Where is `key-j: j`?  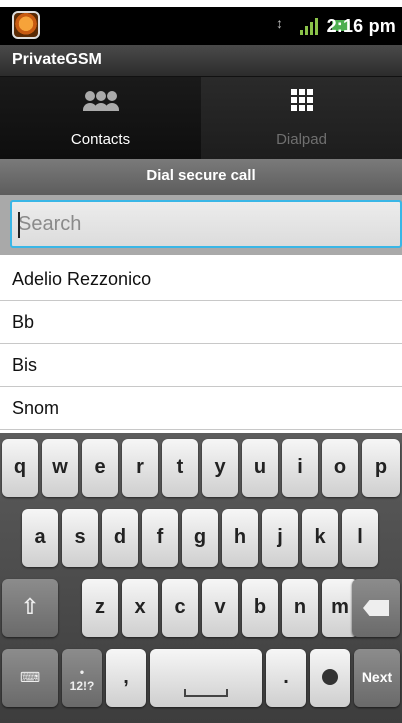
key-j: j is located at coordinates (280, 538).